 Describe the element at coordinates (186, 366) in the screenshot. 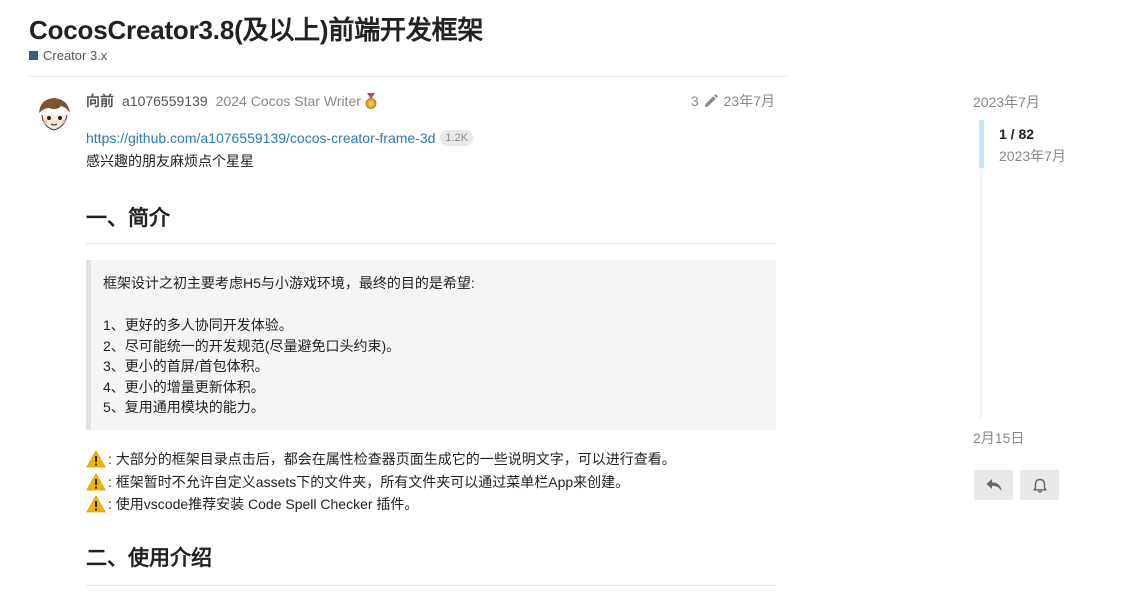

I see `quote-goal-item: 3、更小的首屏/首包体积。` at that location.